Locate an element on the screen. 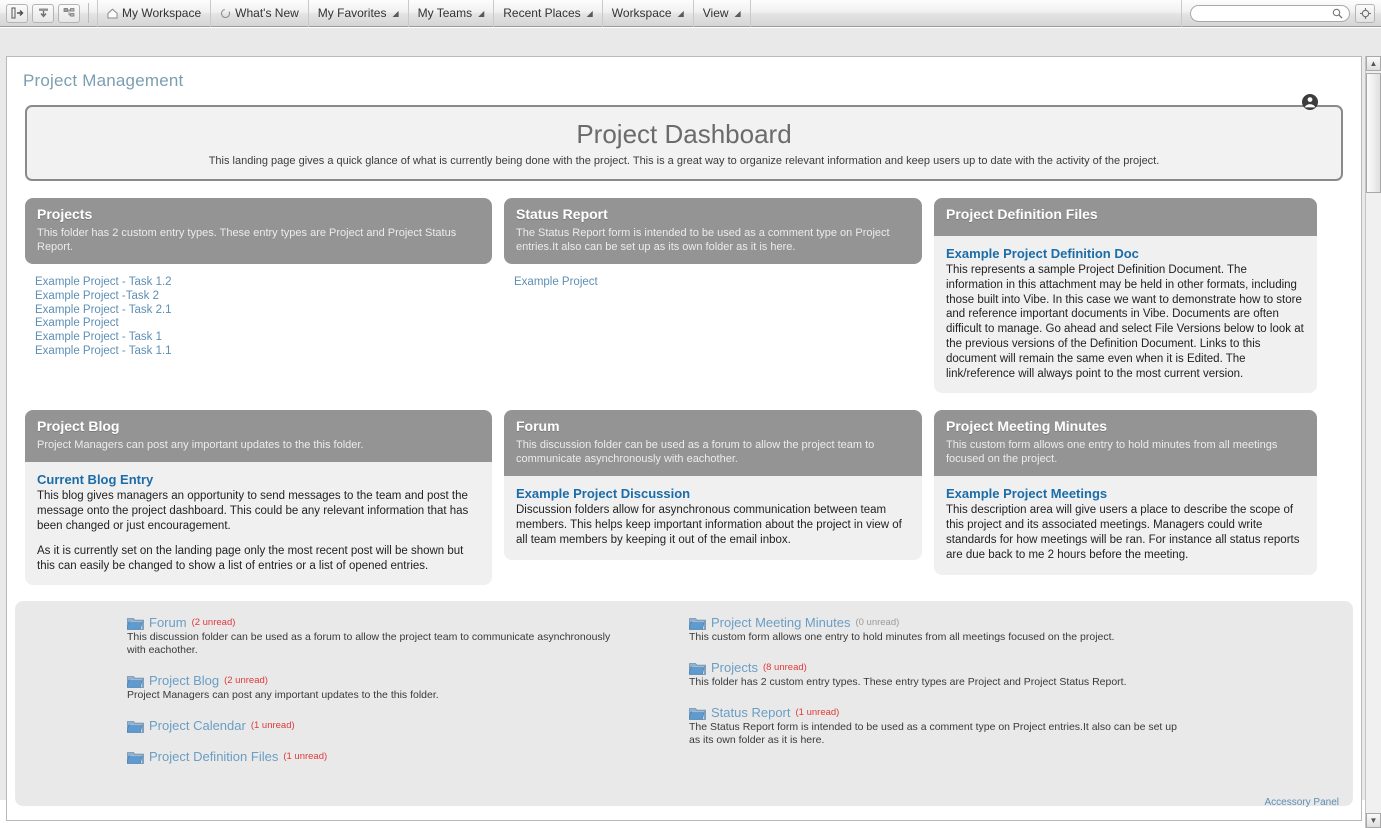 This screenshot has width=1381, height=828. folder-link-row: Projects (8 unread) is located at coordinates (1014, 667).